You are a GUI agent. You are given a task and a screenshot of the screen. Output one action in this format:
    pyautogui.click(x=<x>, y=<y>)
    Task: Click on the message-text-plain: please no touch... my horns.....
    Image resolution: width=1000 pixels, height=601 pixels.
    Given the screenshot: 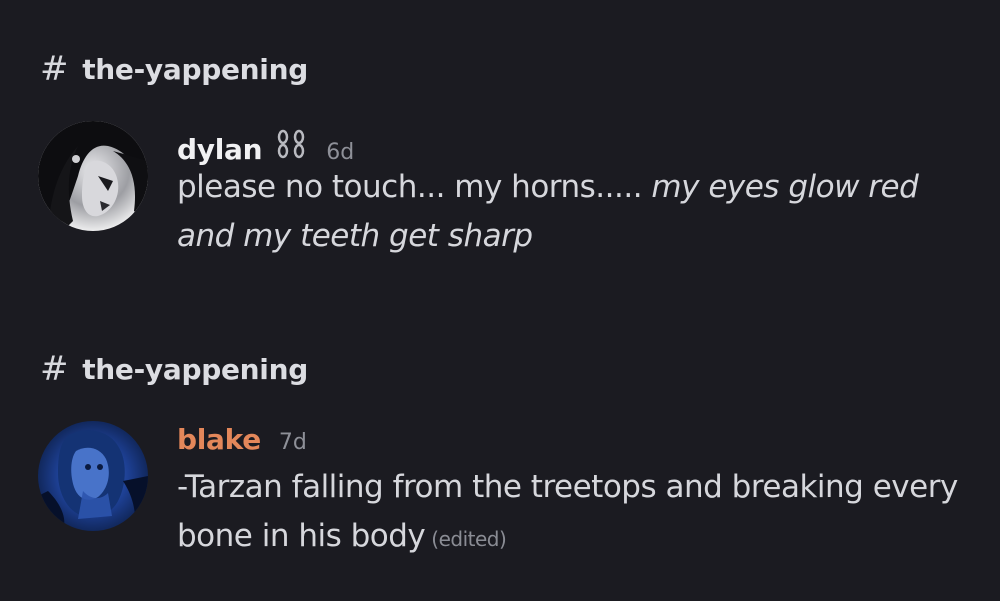 What is the action you would take?
    pyautogui.click(x=414, y=187)
    